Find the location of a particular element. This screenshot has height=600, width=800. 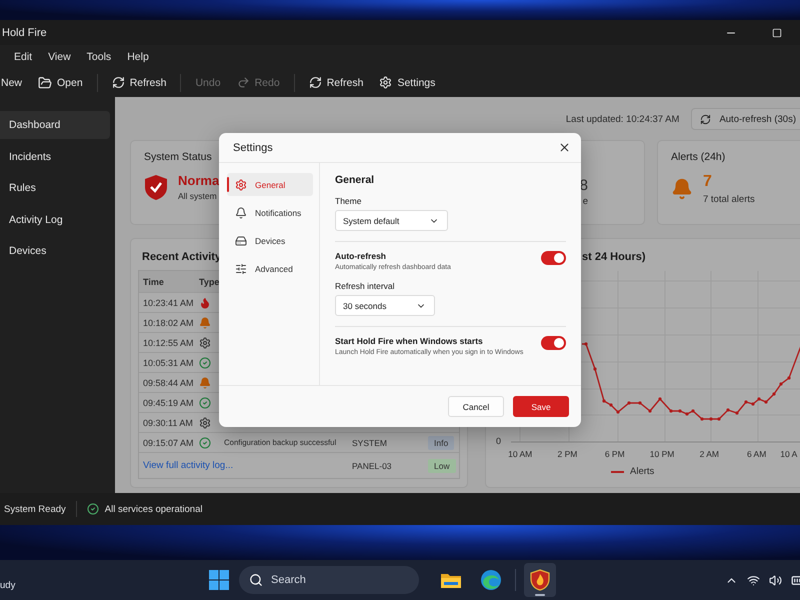

legend-line is located at coordinates (617, 471).